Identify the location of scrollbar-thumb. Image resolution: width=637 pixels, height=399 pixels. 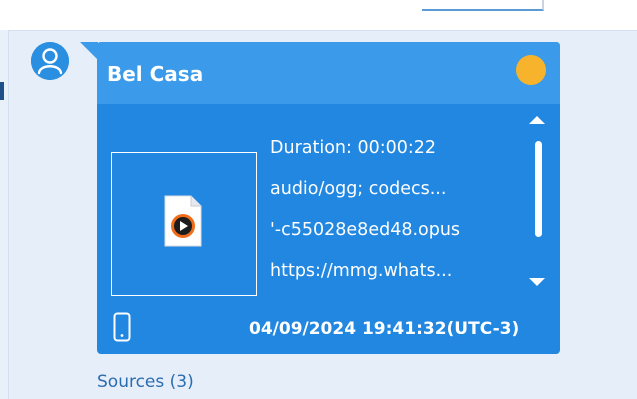
(538, 189).